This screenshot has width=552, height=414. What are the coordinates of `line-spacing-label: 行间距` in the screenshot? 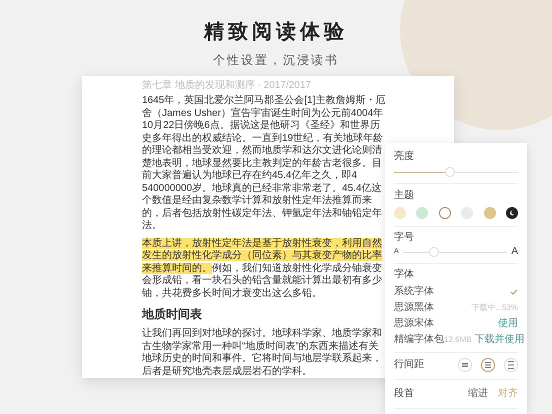 It's located at (409, 365).